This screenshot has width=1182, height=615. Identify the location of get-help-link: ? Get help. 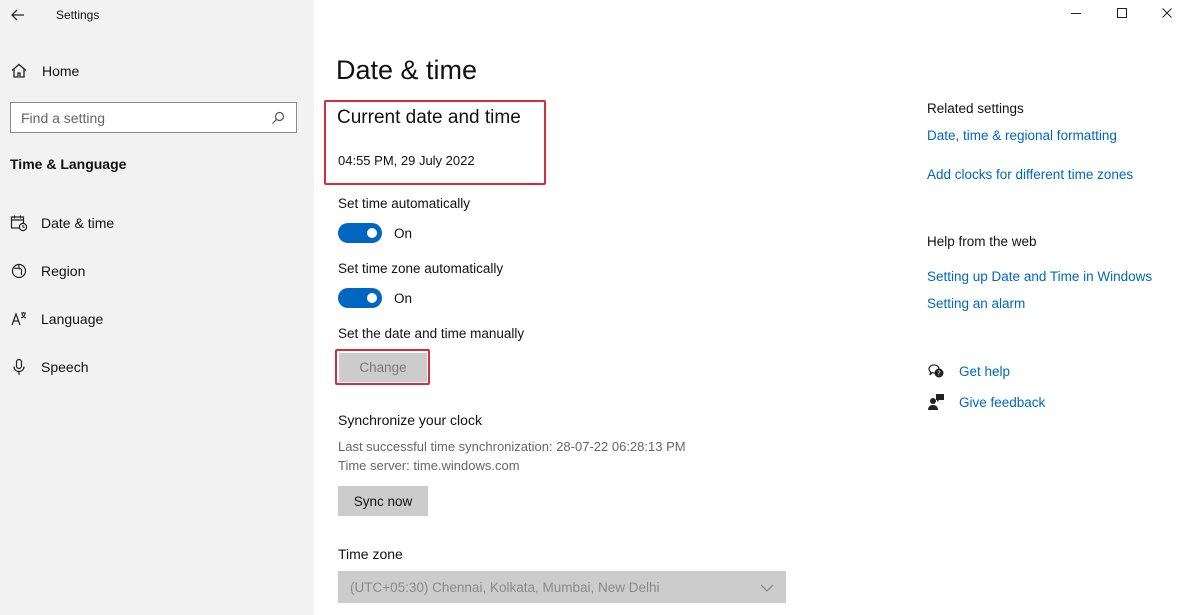
(968, 371).